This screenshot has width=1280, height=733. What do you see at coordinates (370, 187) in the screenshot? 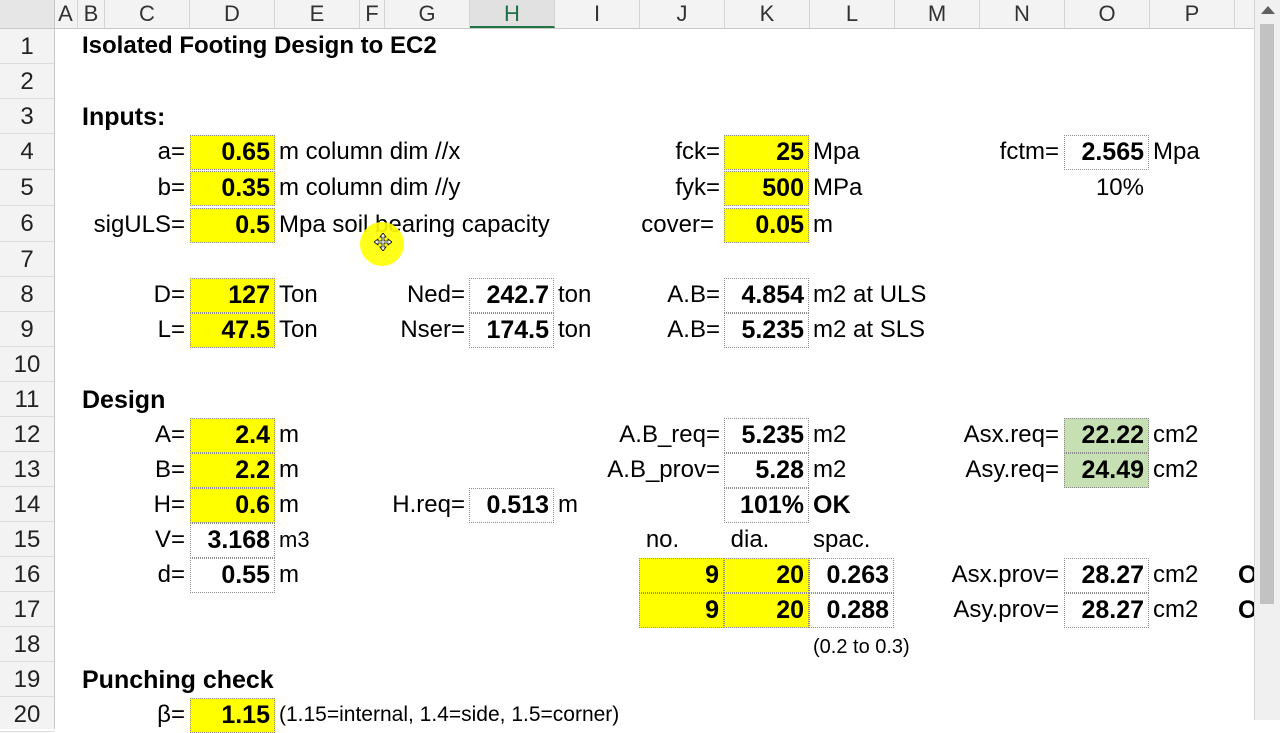
I see `b-unit: m column dim //y` at bounding box center [370, 187].